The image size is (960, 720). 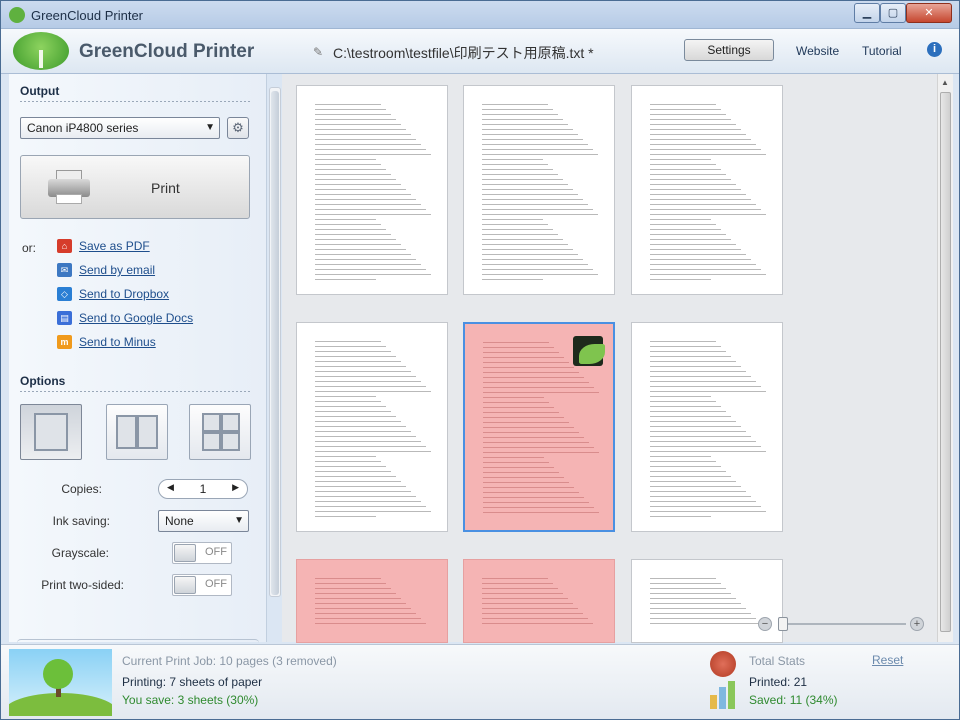 What do you see at coordinates (220, 432) in the screenshot?
I see `layout-four-per-sheet-button` at bounding box center [220, 432].